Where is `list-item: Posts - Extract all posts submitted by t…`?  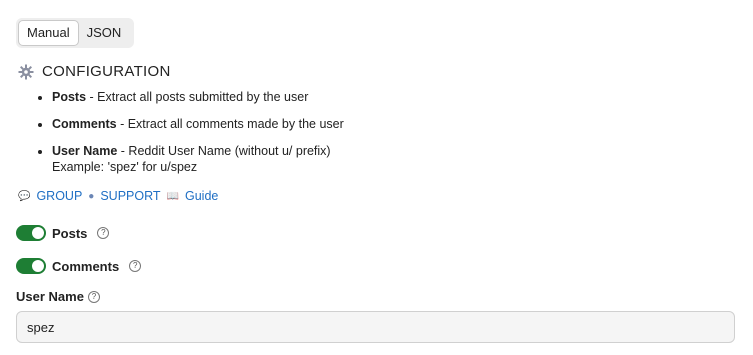 list-item: Posts - Extract all posts submitted by t… is located at coordinates (198, 97).